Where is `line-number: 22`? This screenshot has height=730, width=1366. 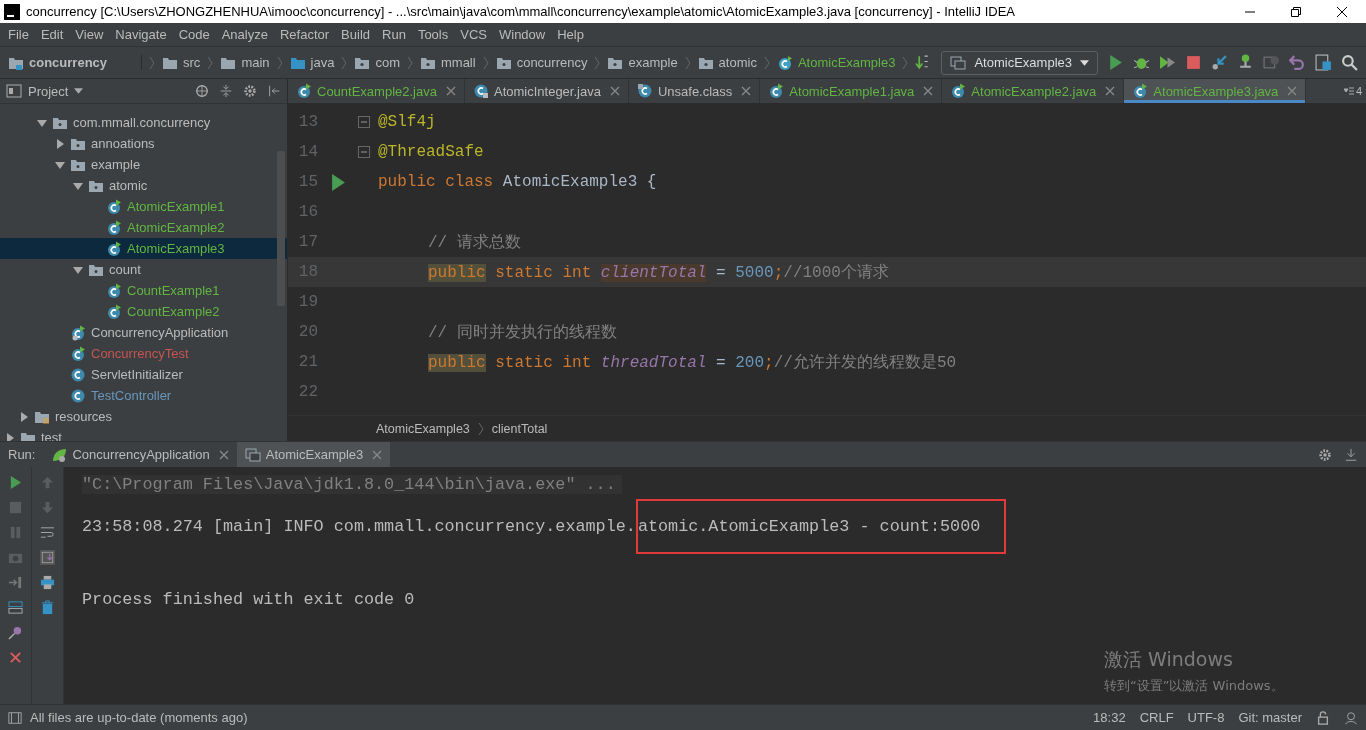 line-number: 22 is located at coordinates (307, 392).